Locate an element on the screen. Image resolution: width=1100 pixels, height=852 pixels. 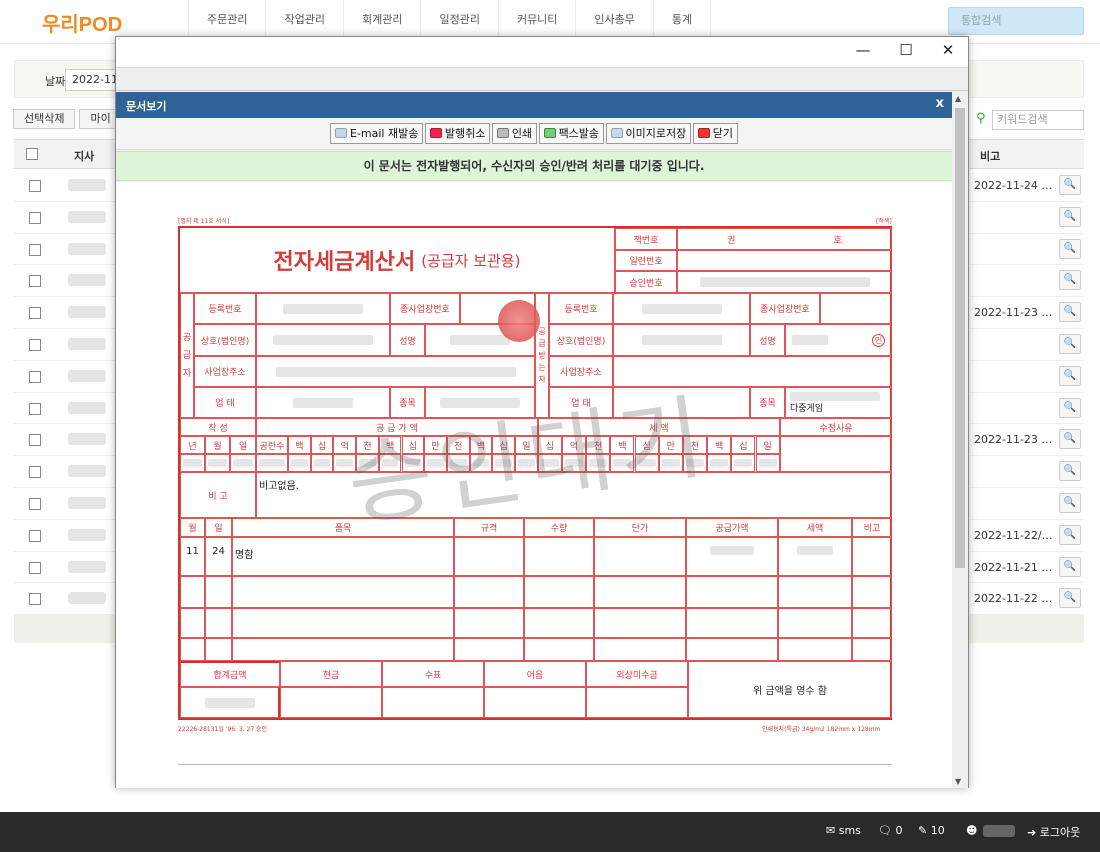
minimize-icon: — is located at coordinates (863, 50).